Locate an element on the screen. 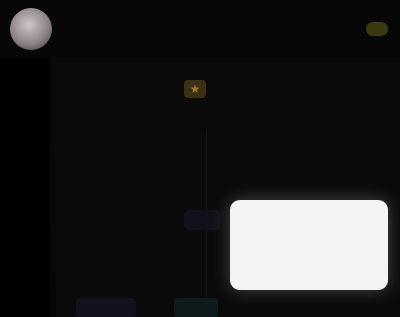  left-gutter is located at coordinates (25, 187).